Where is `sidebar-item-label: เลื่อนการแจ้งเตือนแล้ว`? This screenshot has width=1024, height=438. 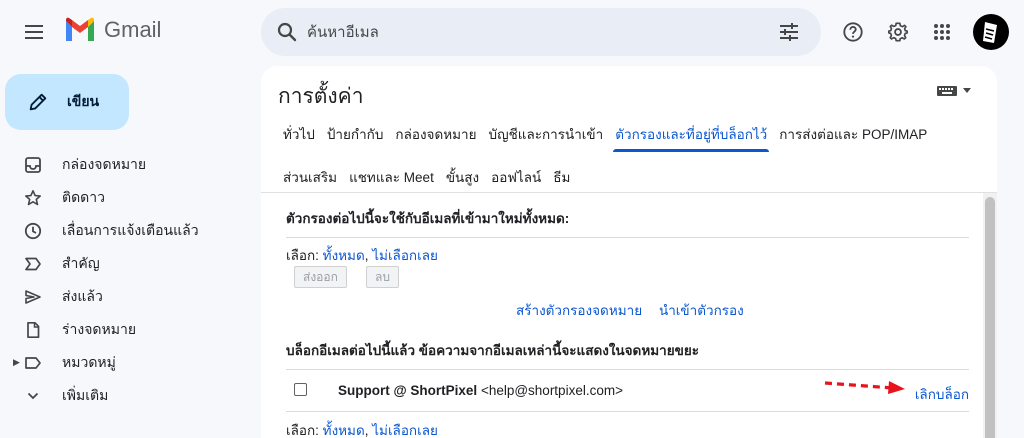 sidebar-item-label: เลื่อนการแจ้งเตือนแล้ว is located at coordinates (130, 229).